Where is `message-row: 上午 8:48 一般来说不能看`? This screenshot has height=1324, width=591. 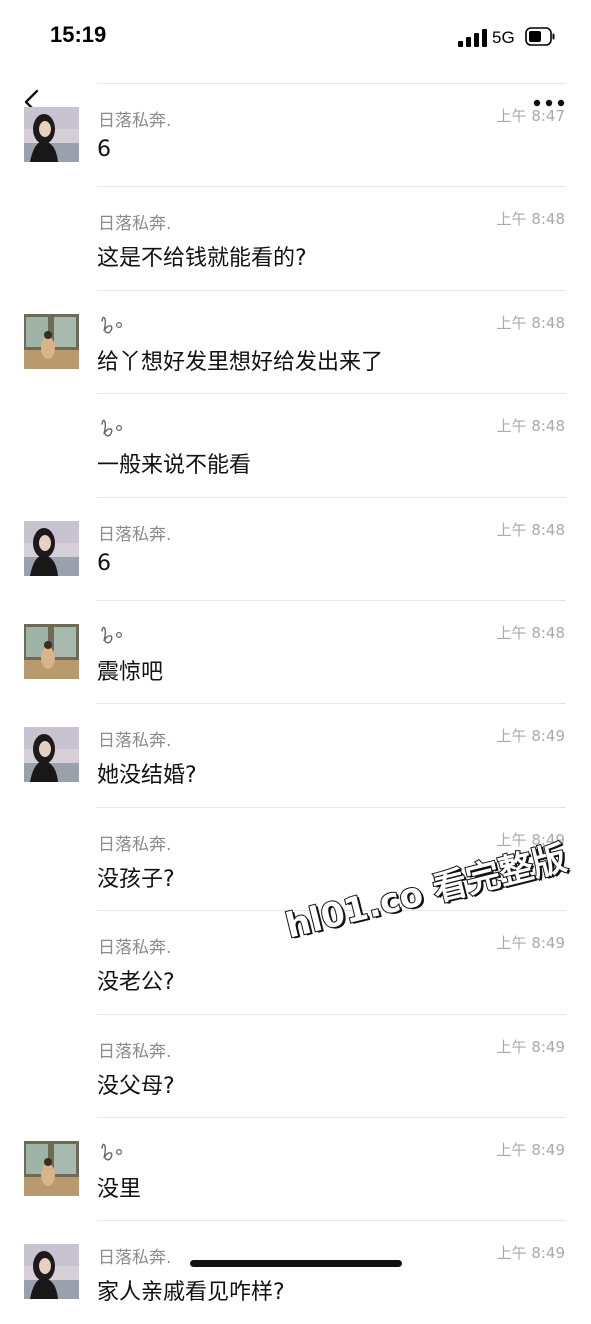
message-row: 上午 8:48 一般来说不能看 is located at coordinates (295, 444).